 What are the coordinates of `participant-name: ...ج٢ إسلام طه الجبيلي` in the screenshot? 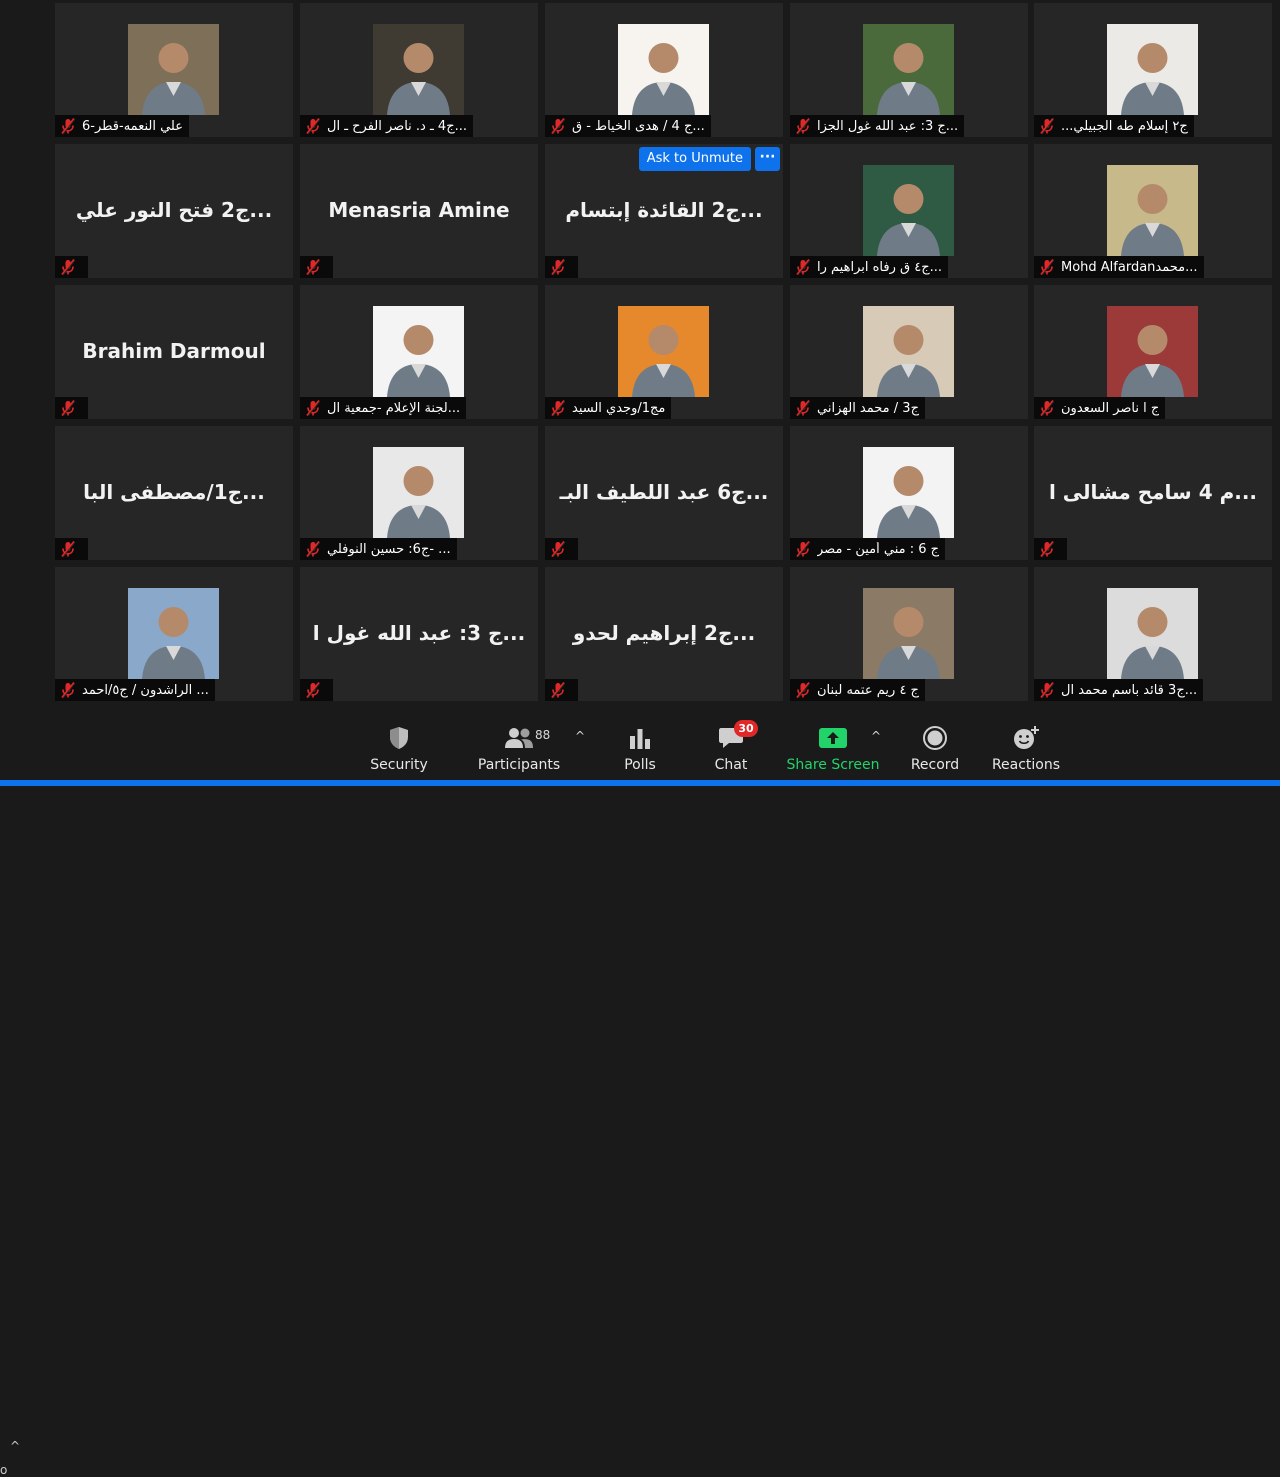 It's located at (1124, 126).